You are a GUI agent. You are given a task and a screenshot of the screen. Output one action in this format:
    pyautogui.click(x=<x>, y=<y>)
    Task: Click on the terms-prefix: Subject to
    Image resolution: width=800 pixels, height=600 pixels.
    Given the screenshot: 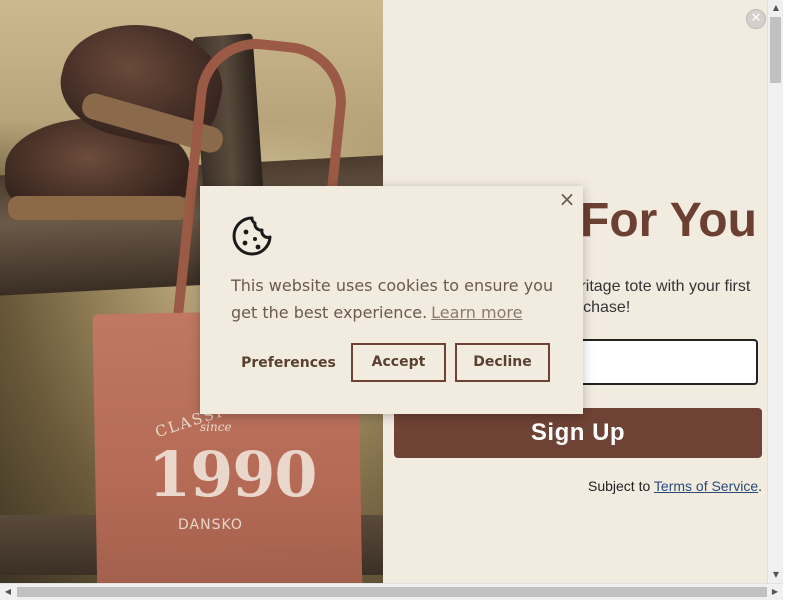 What is the action you would take?
    pyautogui.click(x=621, y=486)
    